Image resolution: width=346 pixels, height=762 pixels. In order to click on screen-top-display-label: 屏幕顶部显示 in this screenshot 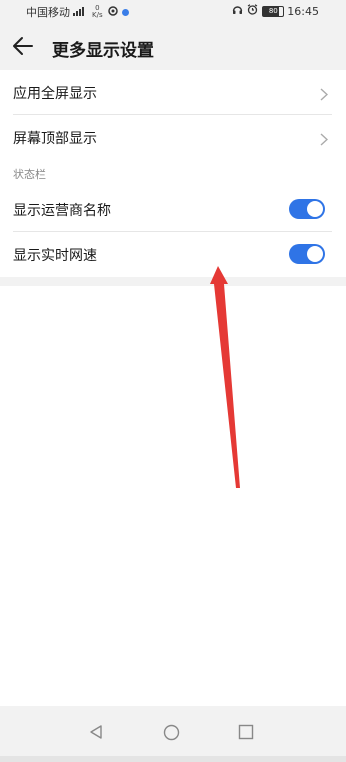, I will do `click(55, 139)`.